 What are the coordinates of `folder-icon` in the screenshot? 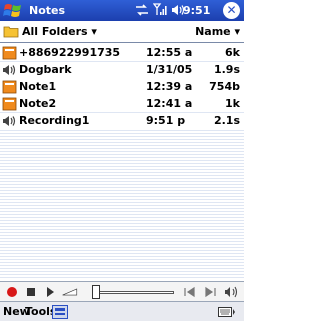 It's located at (11, 32).